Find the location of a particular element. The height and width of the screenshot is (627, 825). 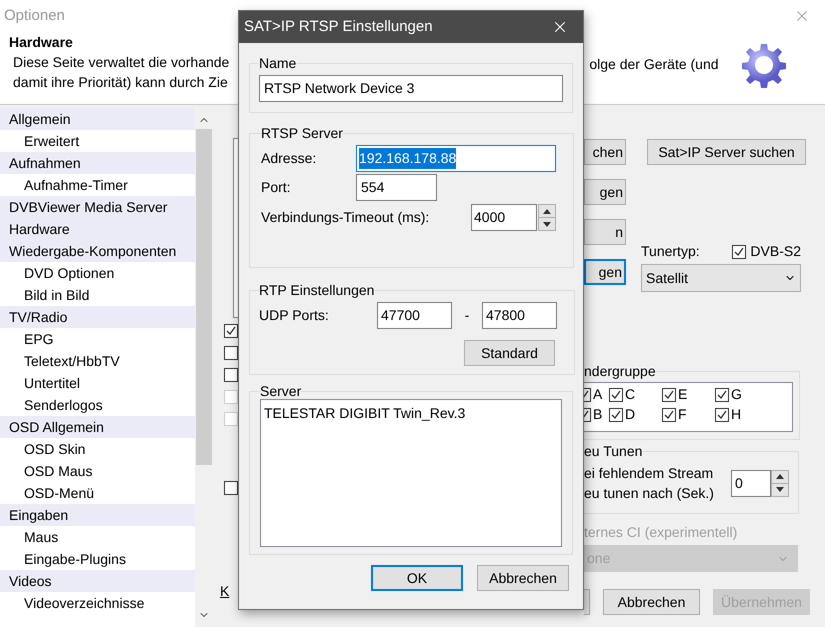

checkbox-label: DVB-S2 is located at coordinates (775, 251).